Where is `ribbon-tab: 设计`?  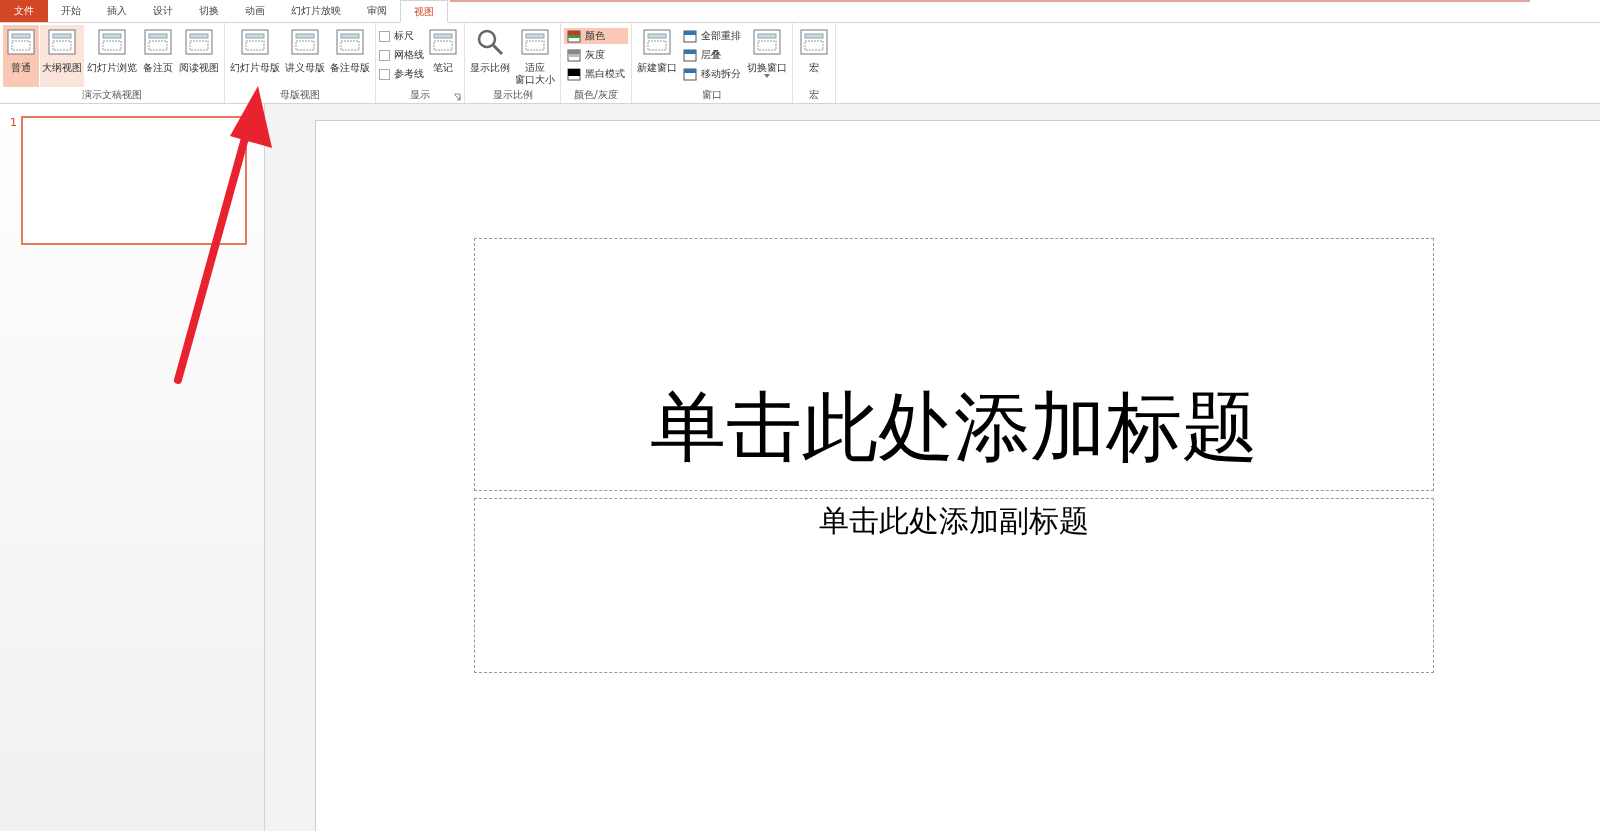 ribbon-tab: 设计 is located at coordinates (163, 11).